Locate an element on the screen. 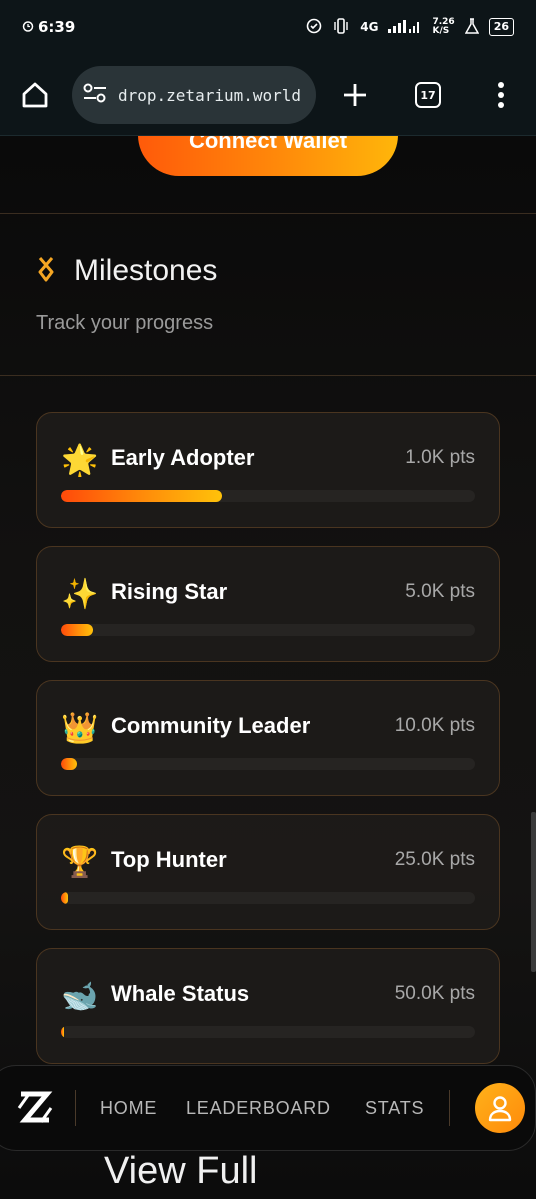 The image size is (536, 1199). milestone-card: 👑 Community Leader 10.0K pts is located at coordinates (268, 738).